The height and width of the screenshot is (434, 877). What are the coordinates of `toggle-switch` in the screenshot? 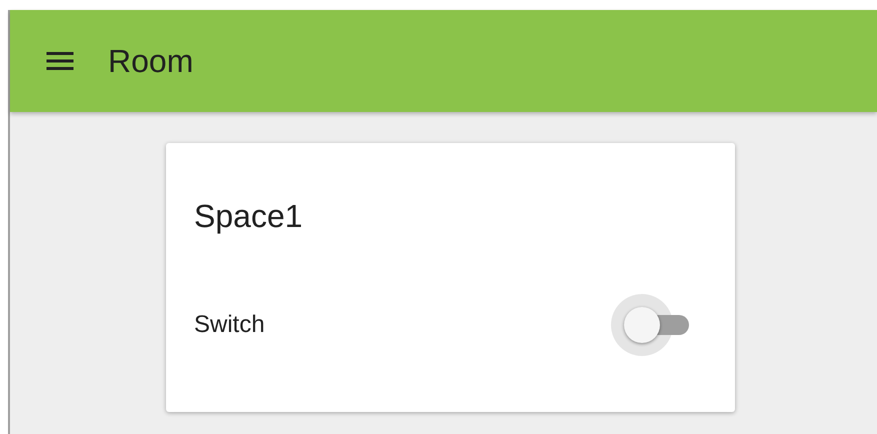 It's located at (651, 325).